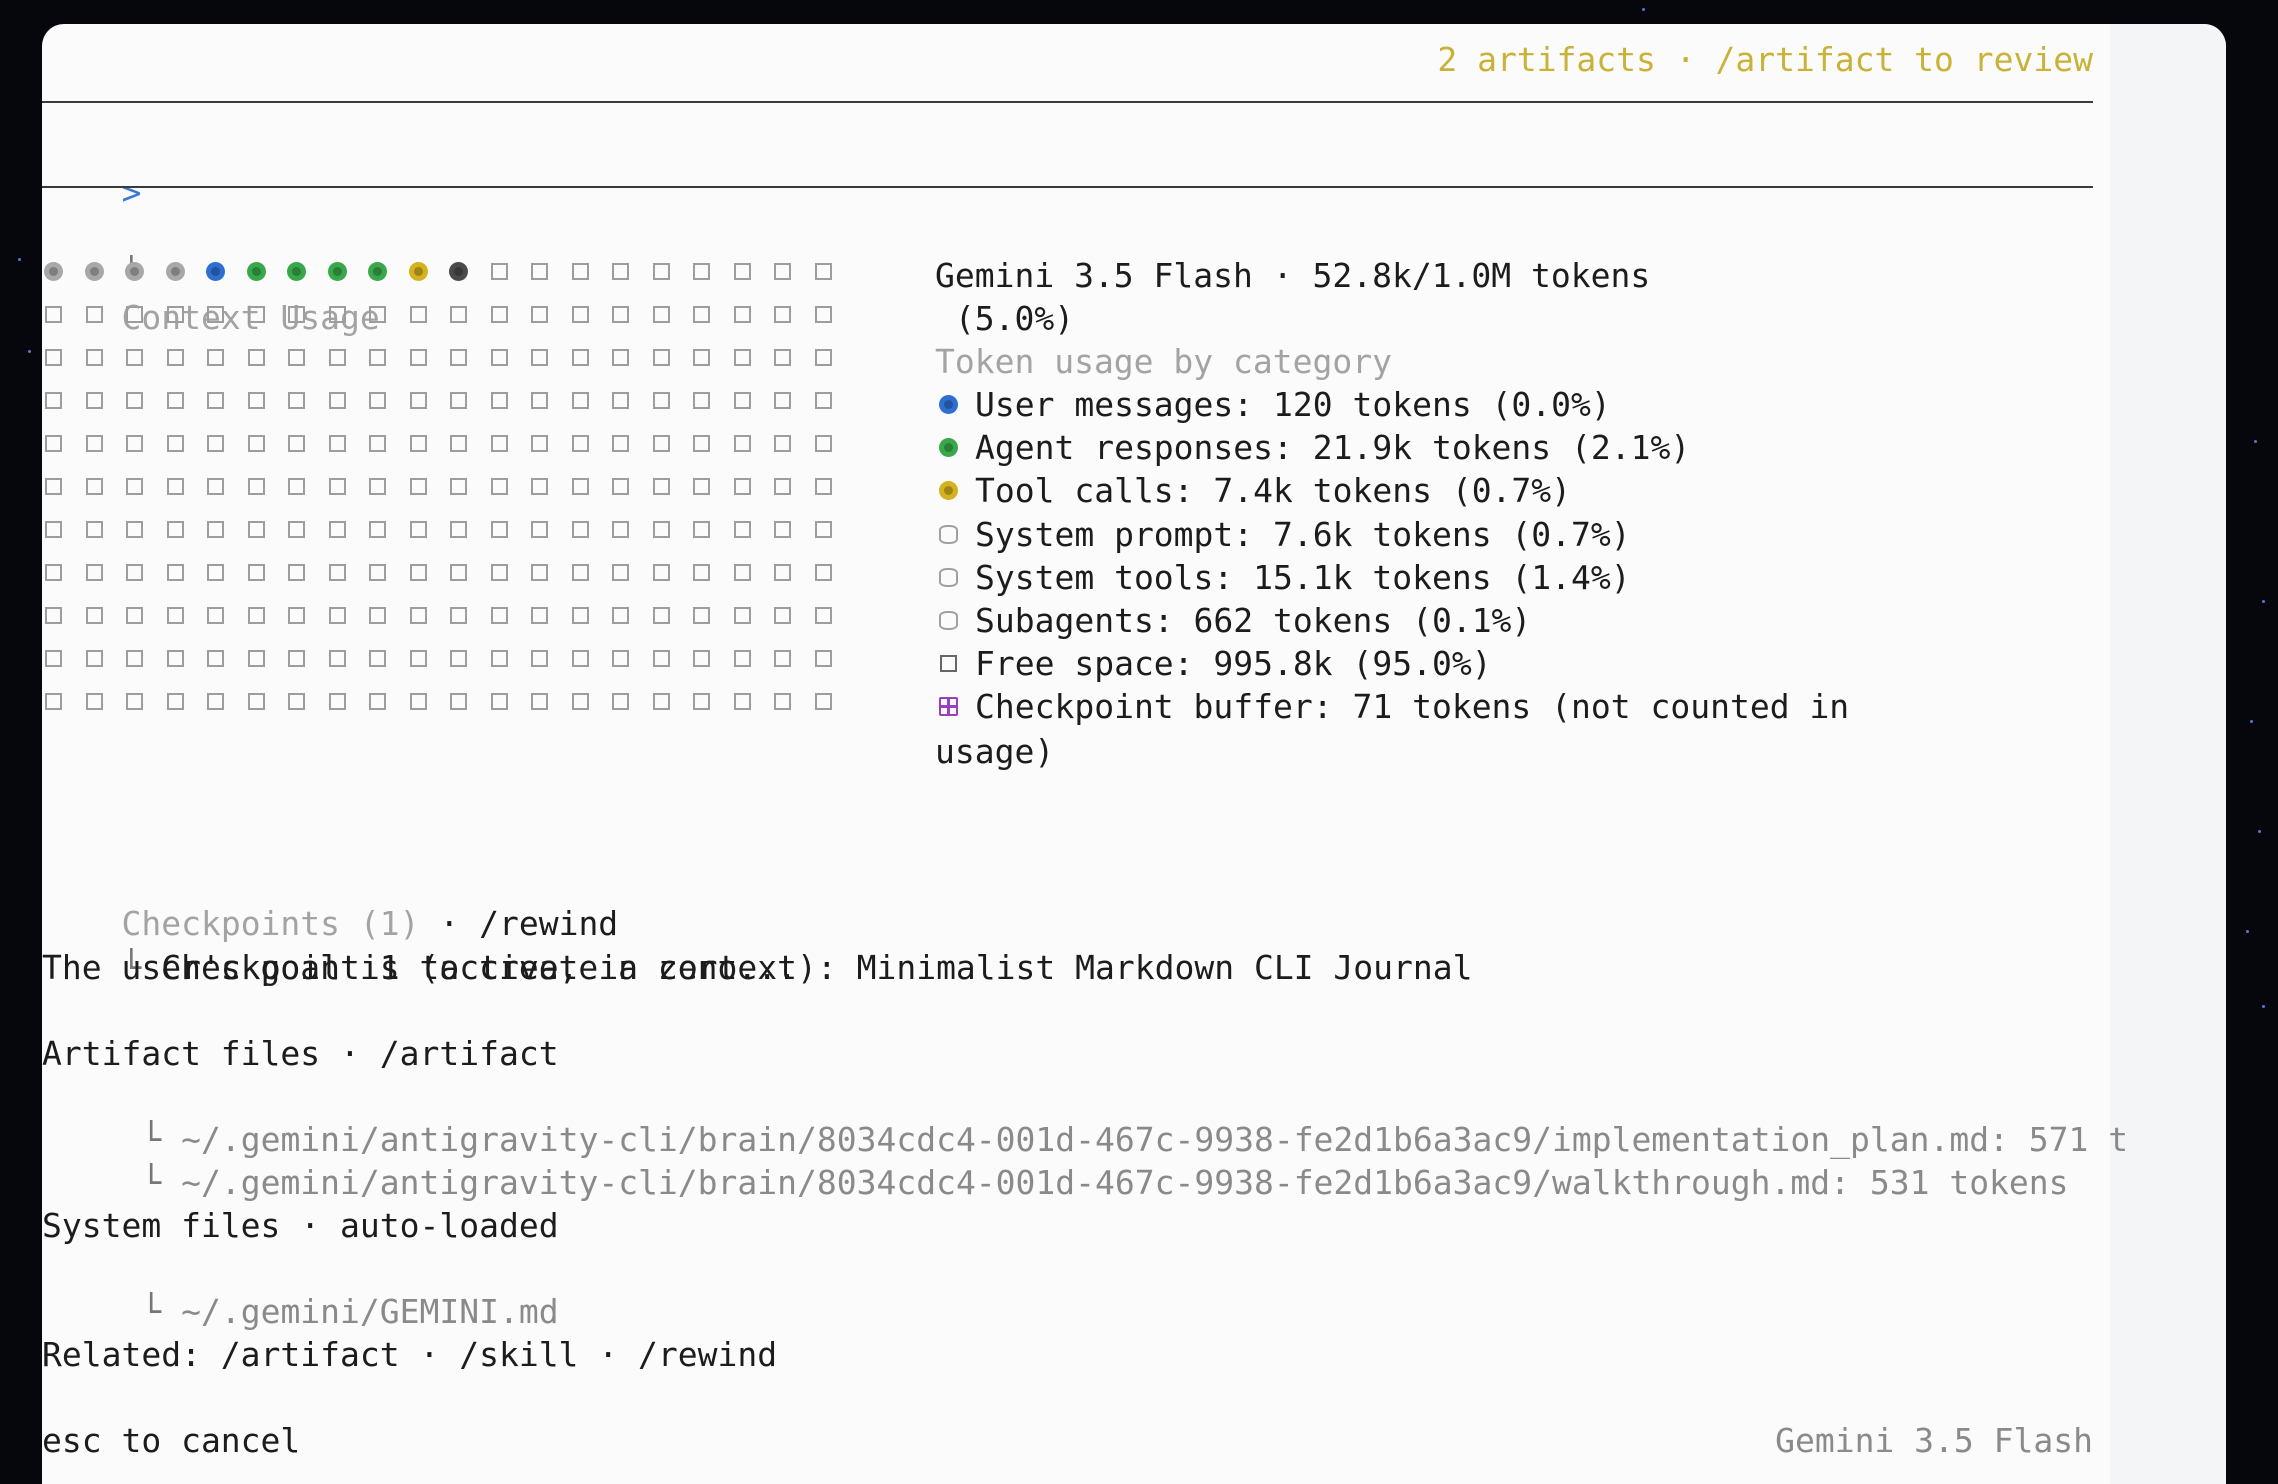  Describe the element at coordinates (2168, 754) in the screenshot. I see `scrollbar-track` at that location.